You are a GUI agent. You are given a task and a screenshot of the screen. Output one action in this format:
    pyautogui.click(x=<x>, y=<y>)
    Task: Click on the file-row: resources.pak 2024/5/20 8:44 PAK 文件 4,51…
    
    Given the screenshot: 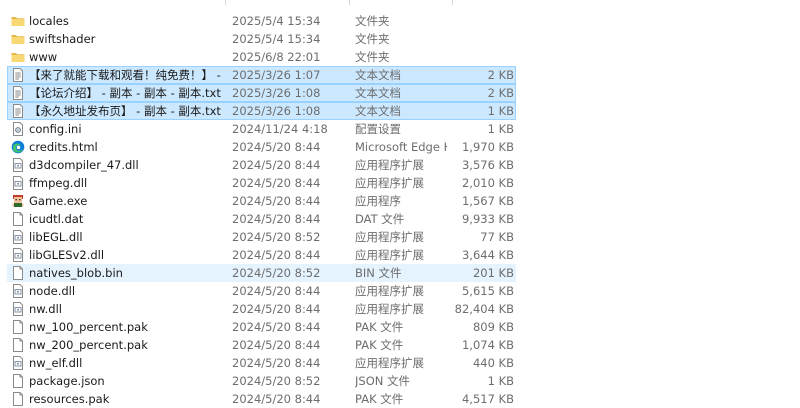 What is the action you would take?
    pyautogui.click(x=400, y=399)
    